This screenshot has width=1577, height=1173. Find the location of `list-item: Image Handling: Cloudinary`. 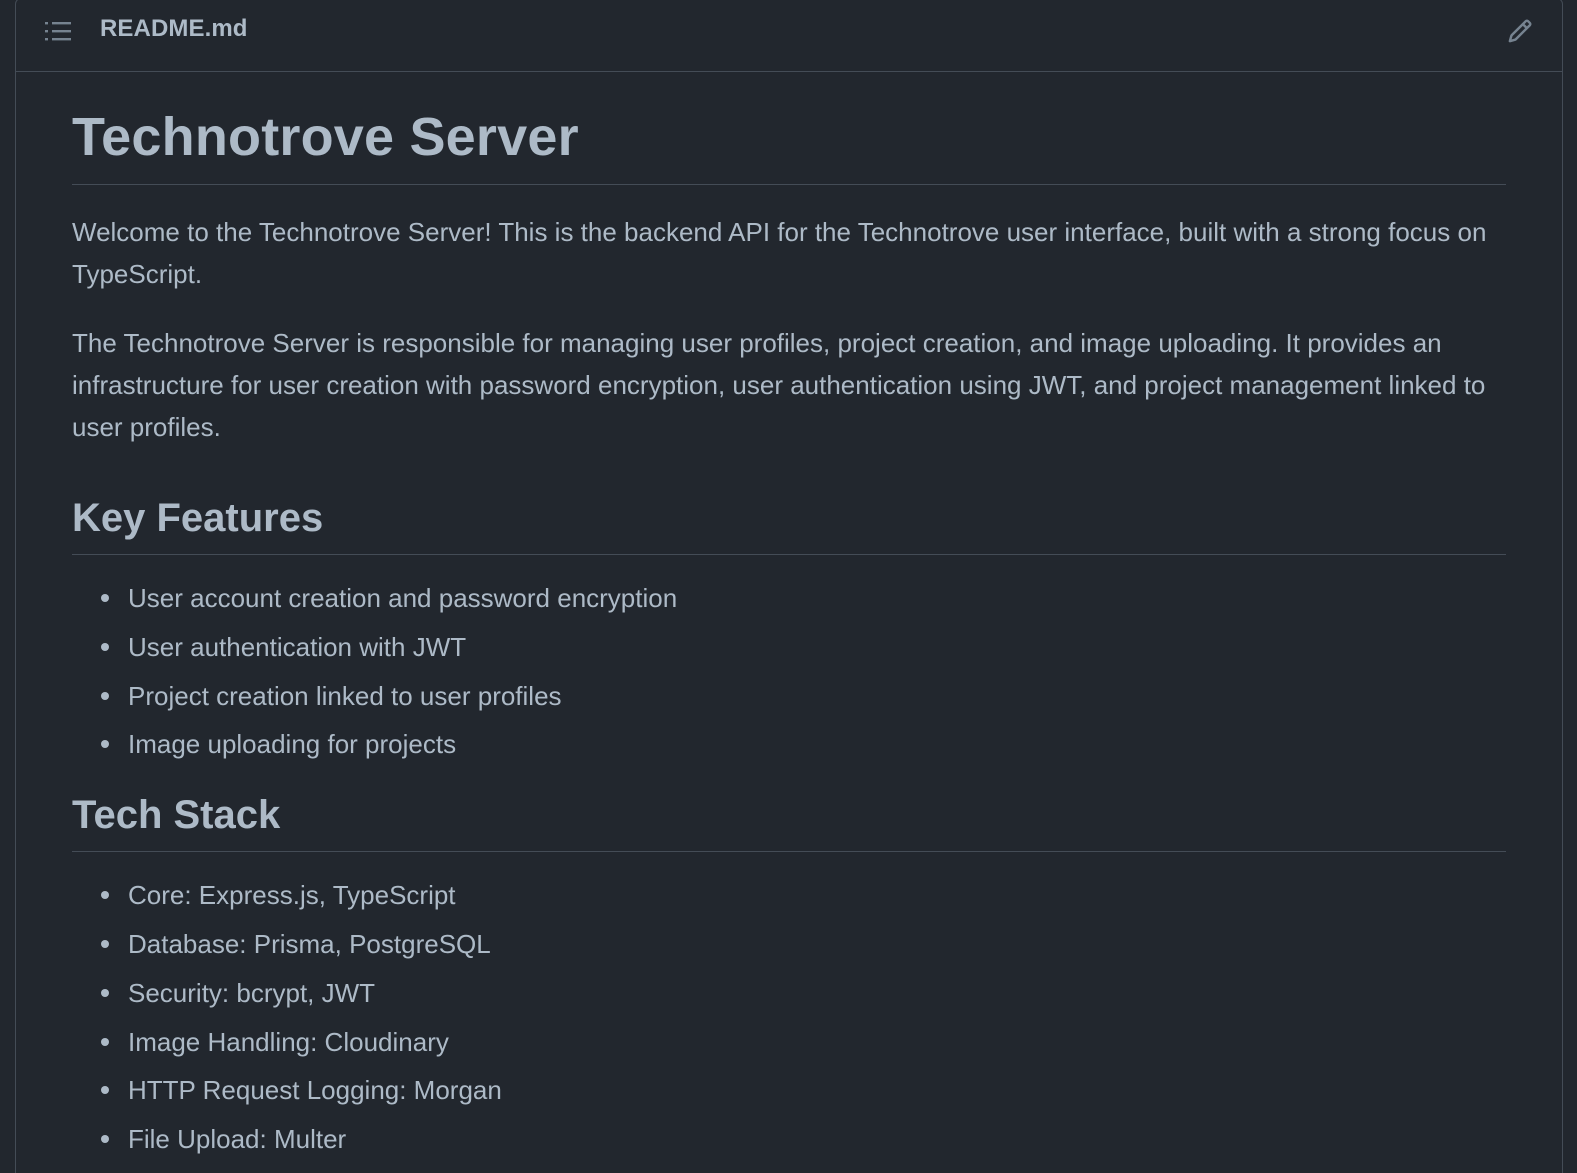

list-item: Image Handling: Cloudinary is located at coordinates (803, 1042).